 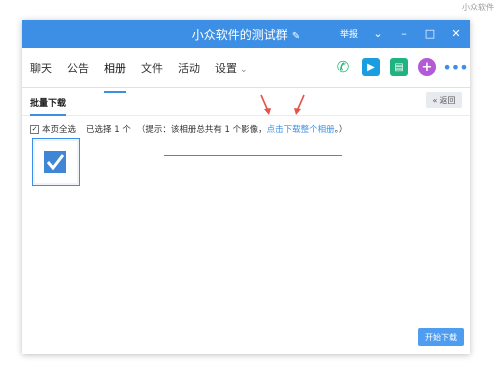 I want to click on download-album-link: 点击下载整个相册, so click(x=301, y=130).